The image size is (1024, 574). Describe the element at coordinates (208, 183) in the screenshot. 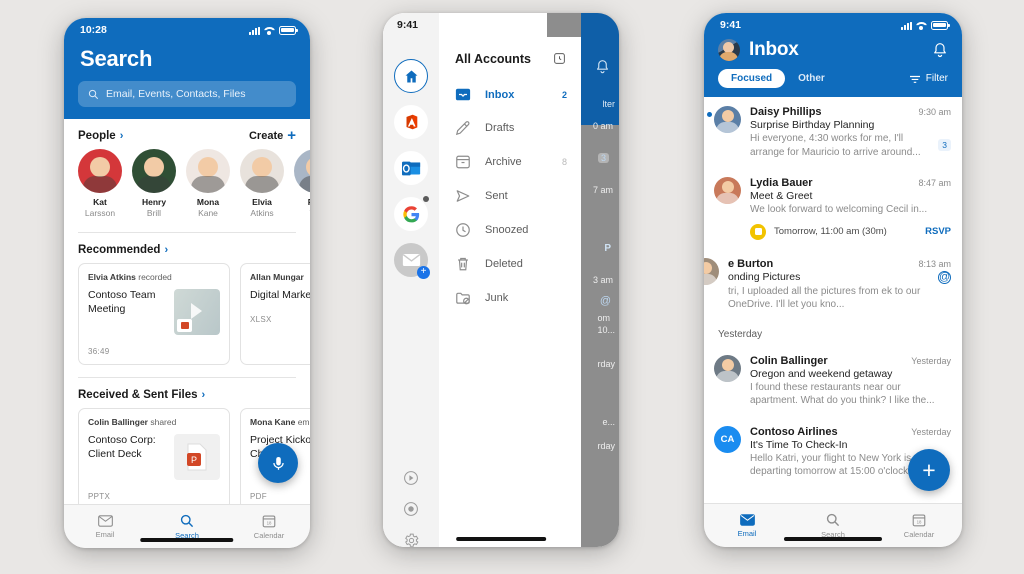

I see `person-chip: Mona Kane` at that location.